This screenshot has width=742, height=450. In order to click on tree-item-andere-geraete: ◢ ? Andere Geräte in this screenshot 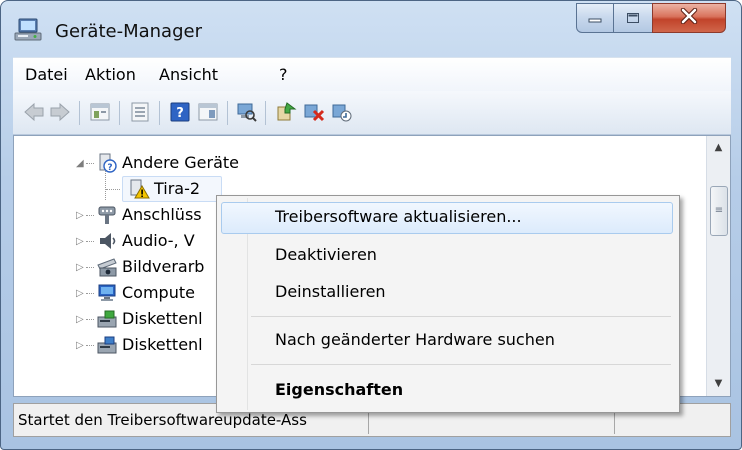, I will do `click(359, 163)`.